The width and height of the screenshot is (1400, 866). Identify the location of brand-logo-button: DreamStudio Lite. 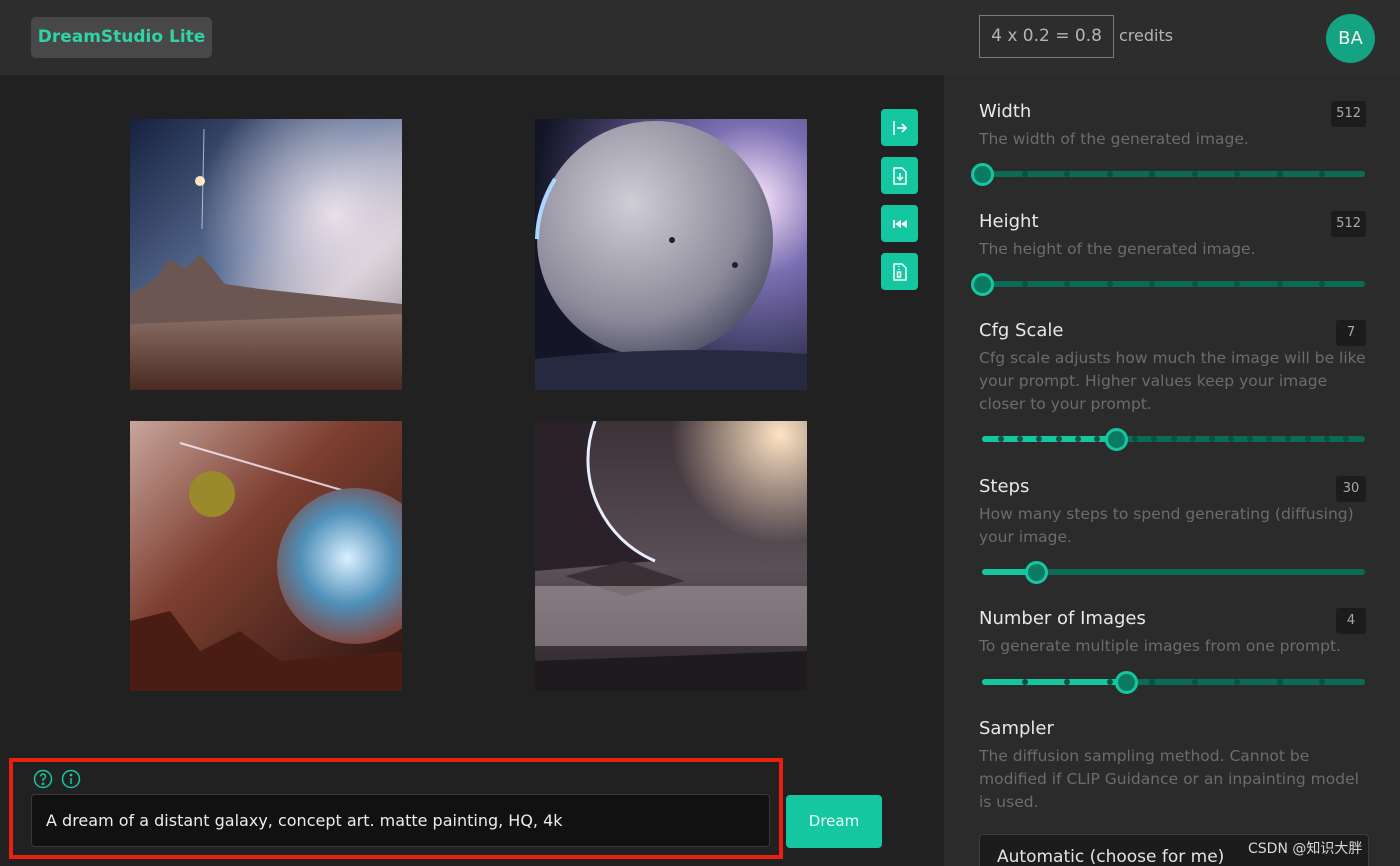
(121, 37).